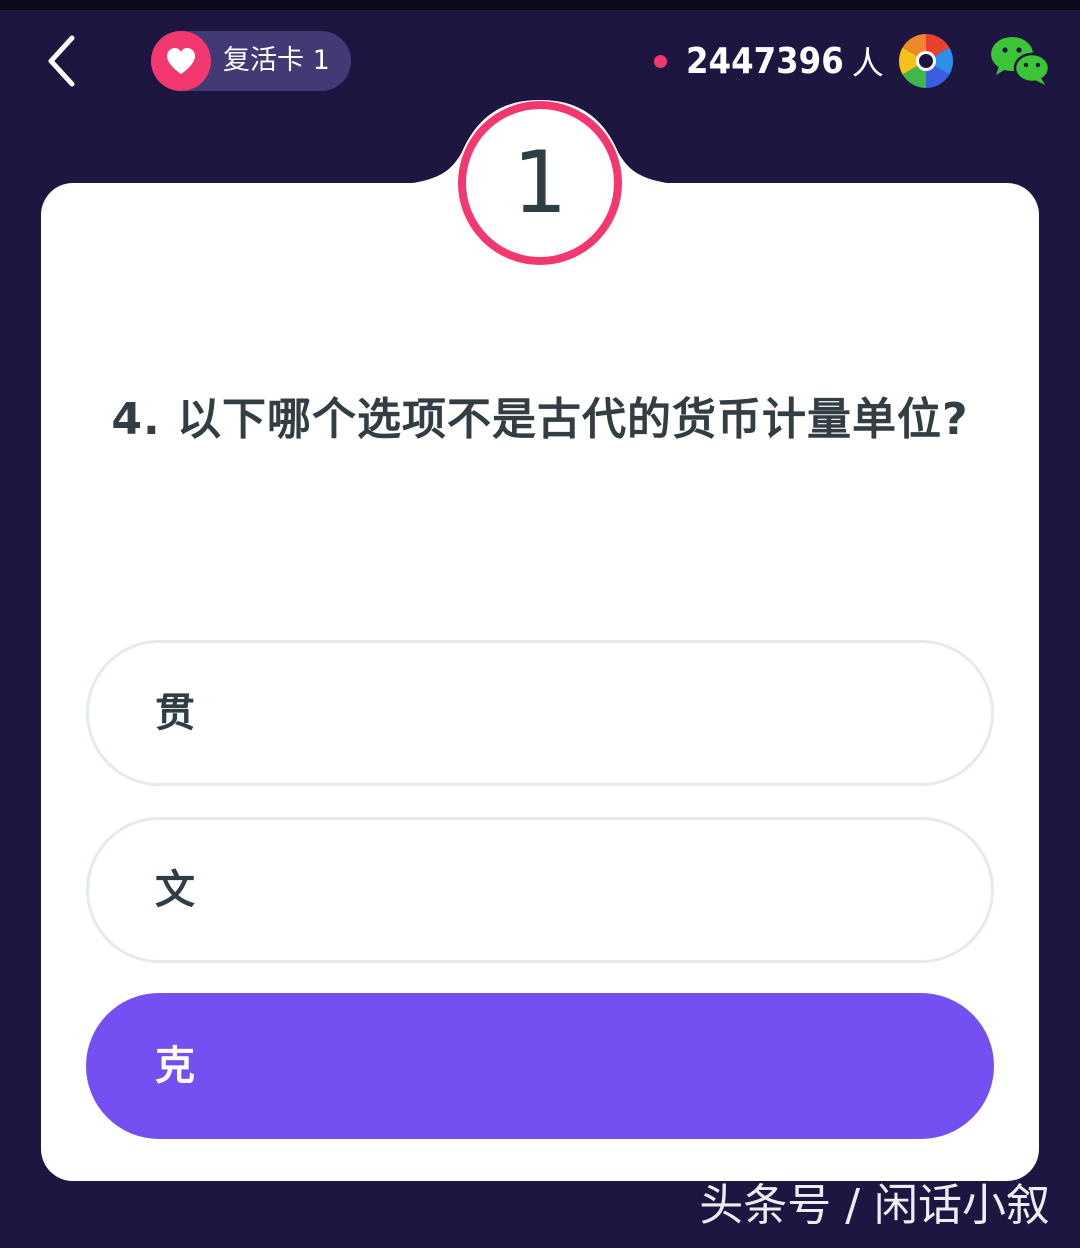  Describe the element at coordinates (540, 419) in the screenshot. I see `question-text: 4. 以下哪个选项不是古代的货币计量单位?` at that location.